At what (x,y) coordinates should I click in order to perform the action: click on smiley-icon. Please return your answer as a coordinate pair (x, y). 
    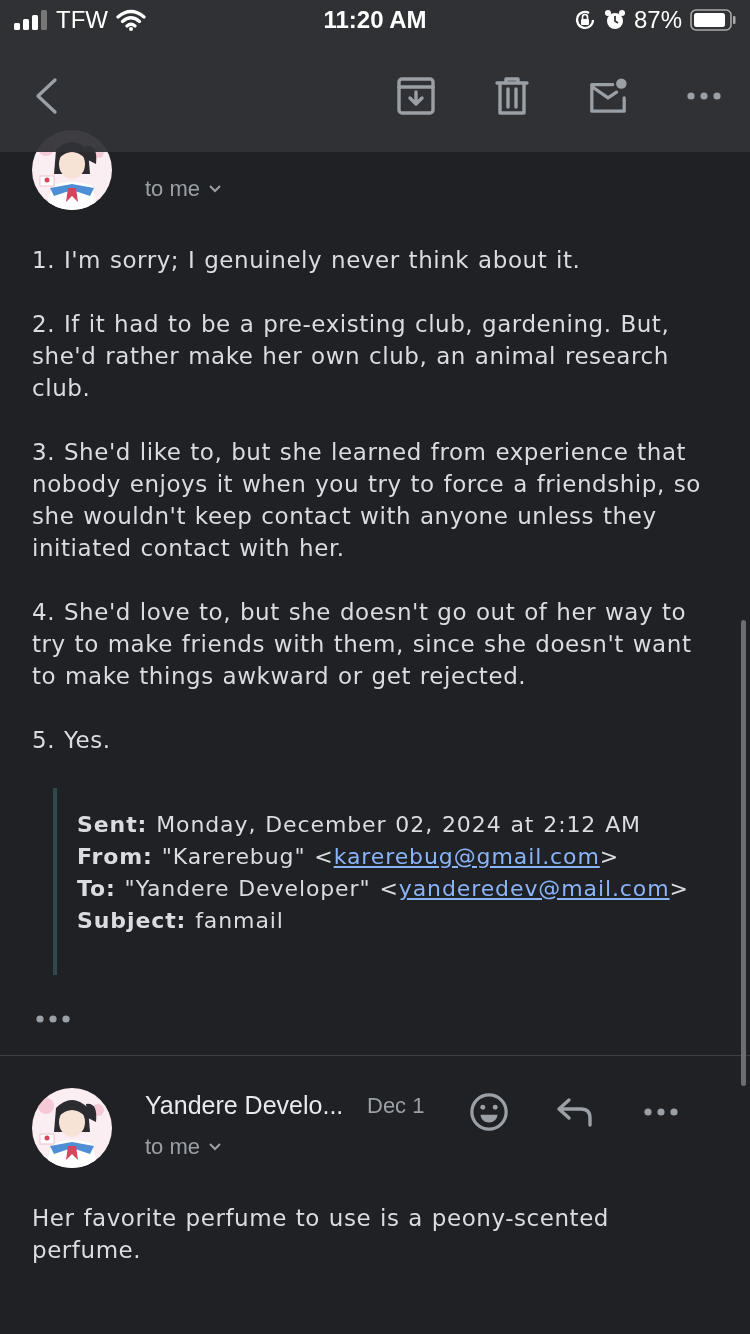
    Looking at the image, I should click on (489, 1112).